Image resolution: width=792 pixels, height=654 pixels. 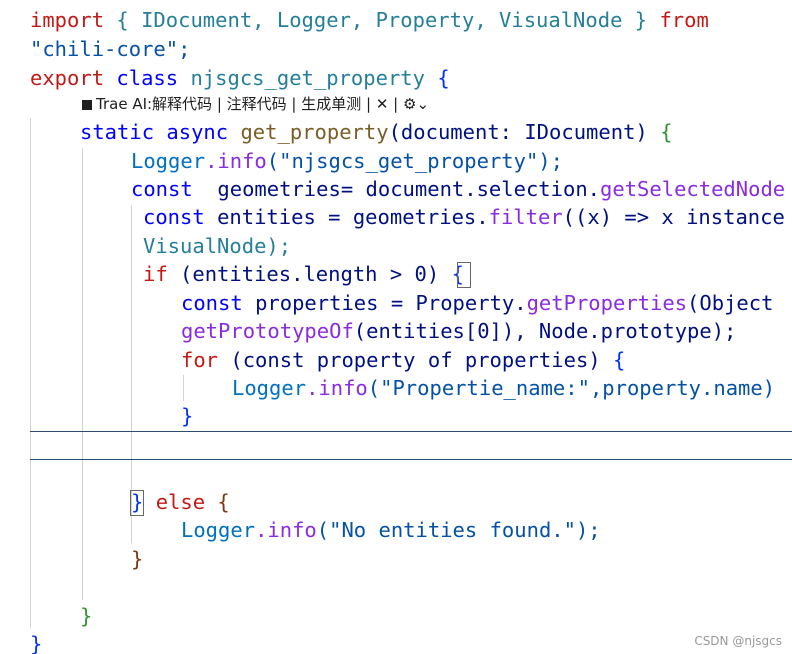 What do you see at coordinates (458, 530) in the screenshot?
I see `log-arg: ("No entities found.");` at bounding box center [458, 530].